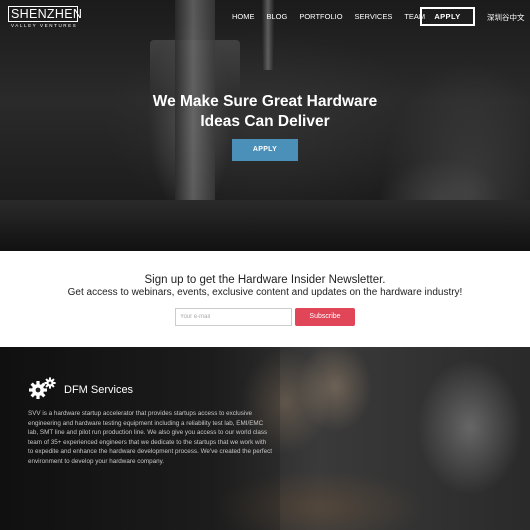 Image resolution: width=530 pixels, height=530 pixels. What do you see at coordinates (325, 317) in the screenshot?
I see `subscribe-button: Subscribe` at bounding box center [325, 317].